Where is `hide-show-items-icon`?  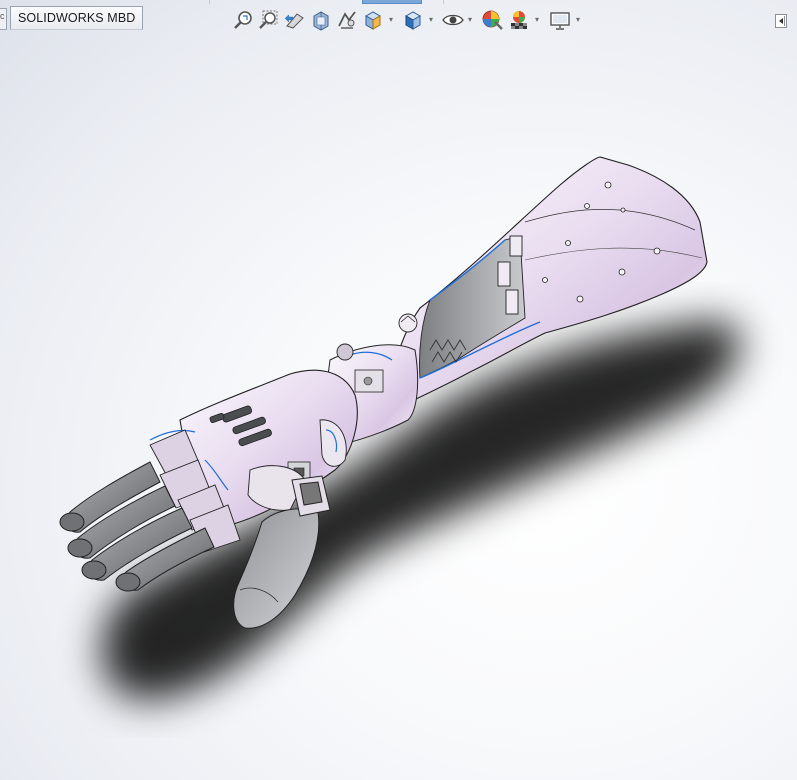 hide-show-items-icon is located at coordinates (453, 20).